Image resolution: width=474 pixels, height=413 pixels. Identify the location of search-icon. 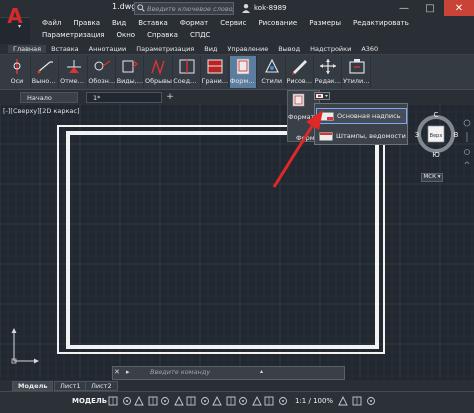
(141, 8).